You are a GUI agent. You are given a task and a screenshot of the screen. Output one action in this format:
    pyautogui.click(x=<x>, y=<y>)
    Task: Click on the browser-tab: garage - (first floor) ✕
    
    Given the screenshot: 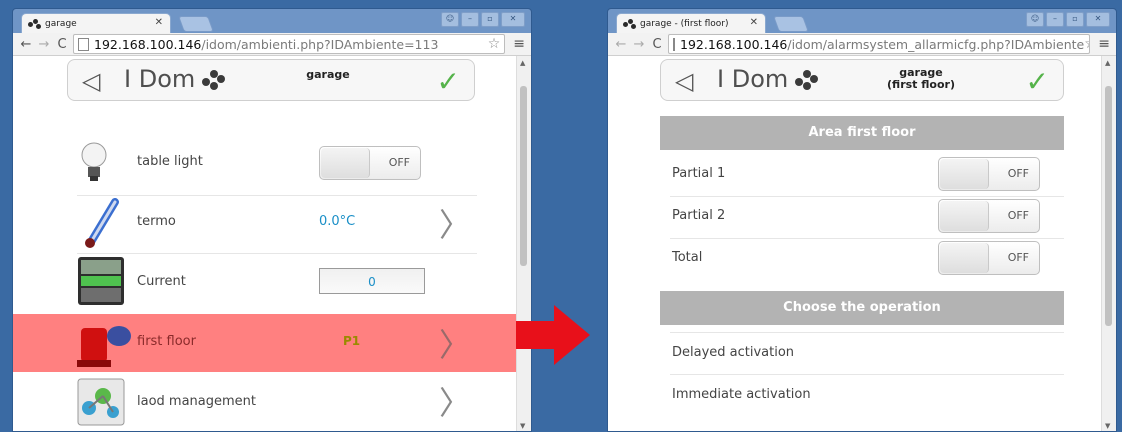 What is the action you would take?
    pyautogui.click(x=691, y=23)
    